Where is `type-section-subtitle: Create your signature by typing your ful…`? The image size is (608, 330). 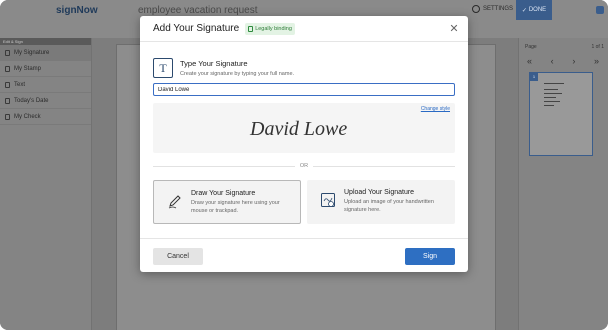 type-section-subtitle: Create your signature by typing your ful… is located at coordinates (237, 74).